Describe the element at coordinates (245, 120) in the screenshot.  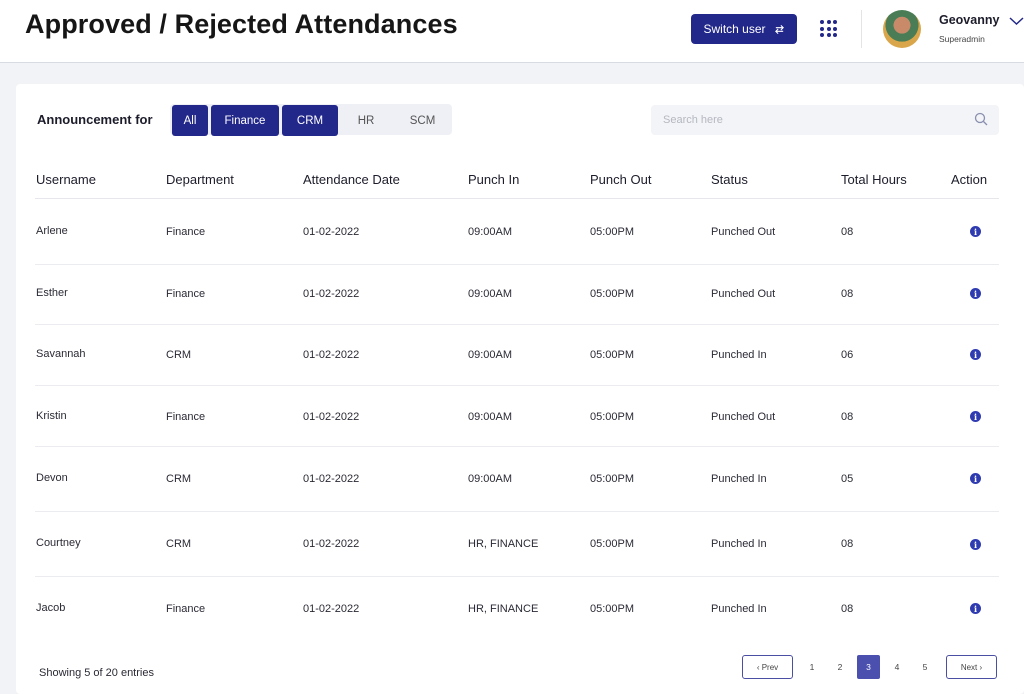
I see `filter-finance: Finance` at that location.